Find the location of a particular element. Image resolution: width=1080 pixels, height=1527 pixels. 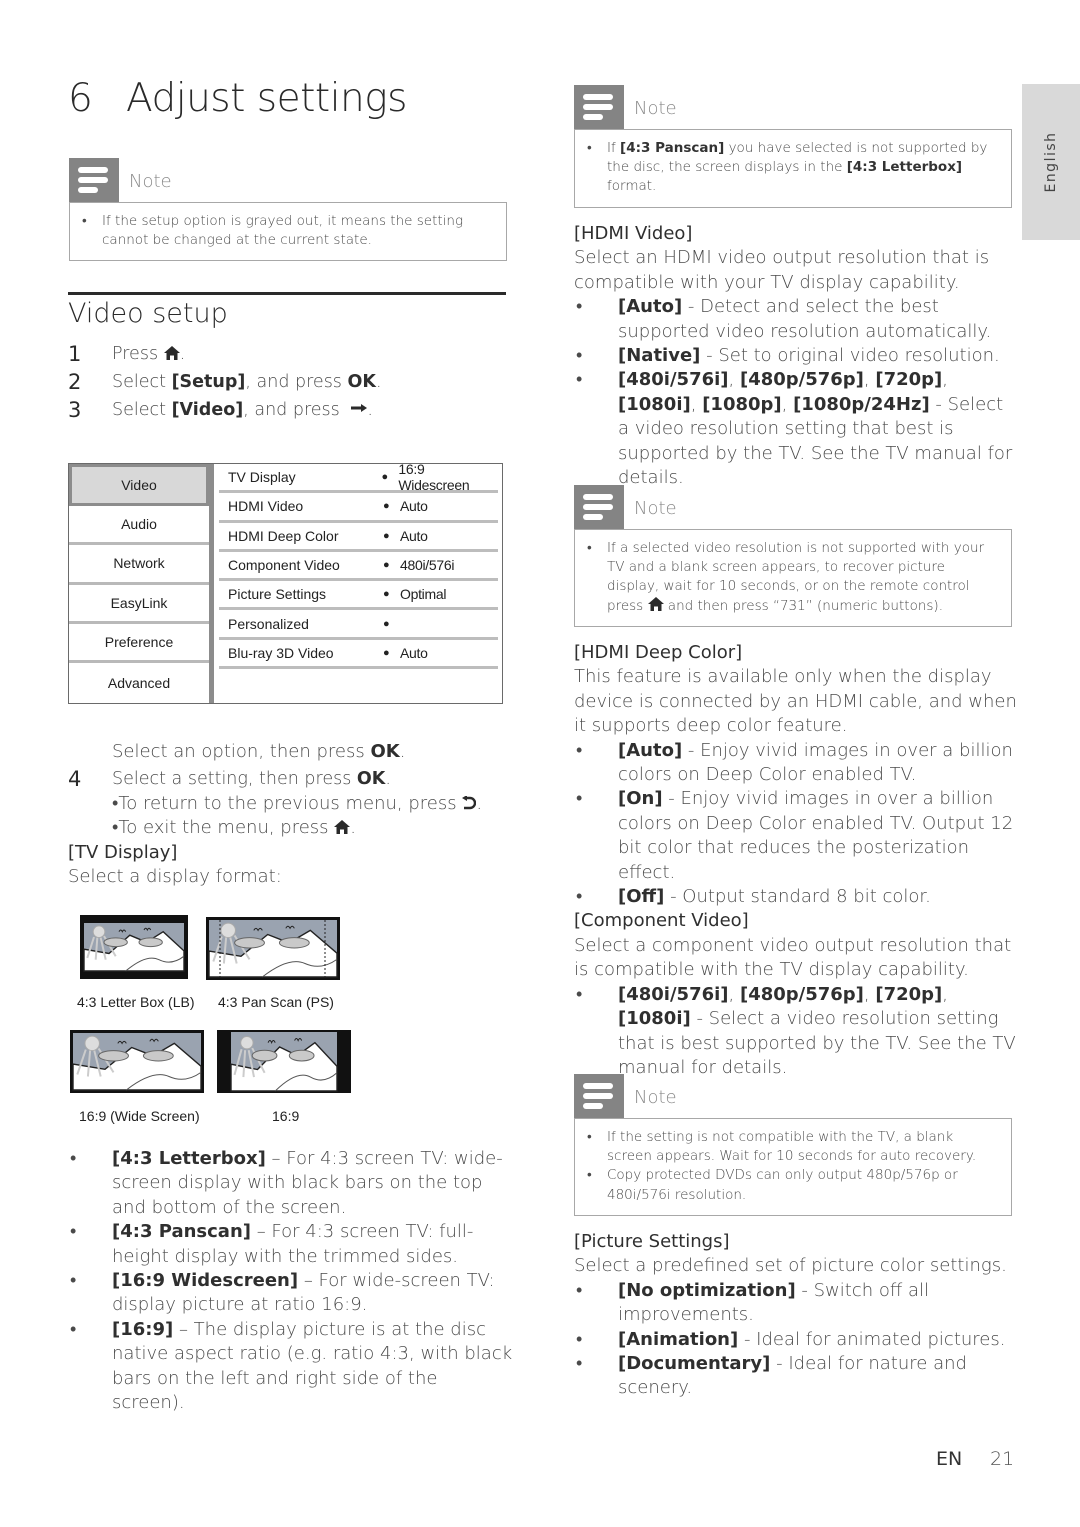

footer-language: EN is located at coordinates (949, 1459).